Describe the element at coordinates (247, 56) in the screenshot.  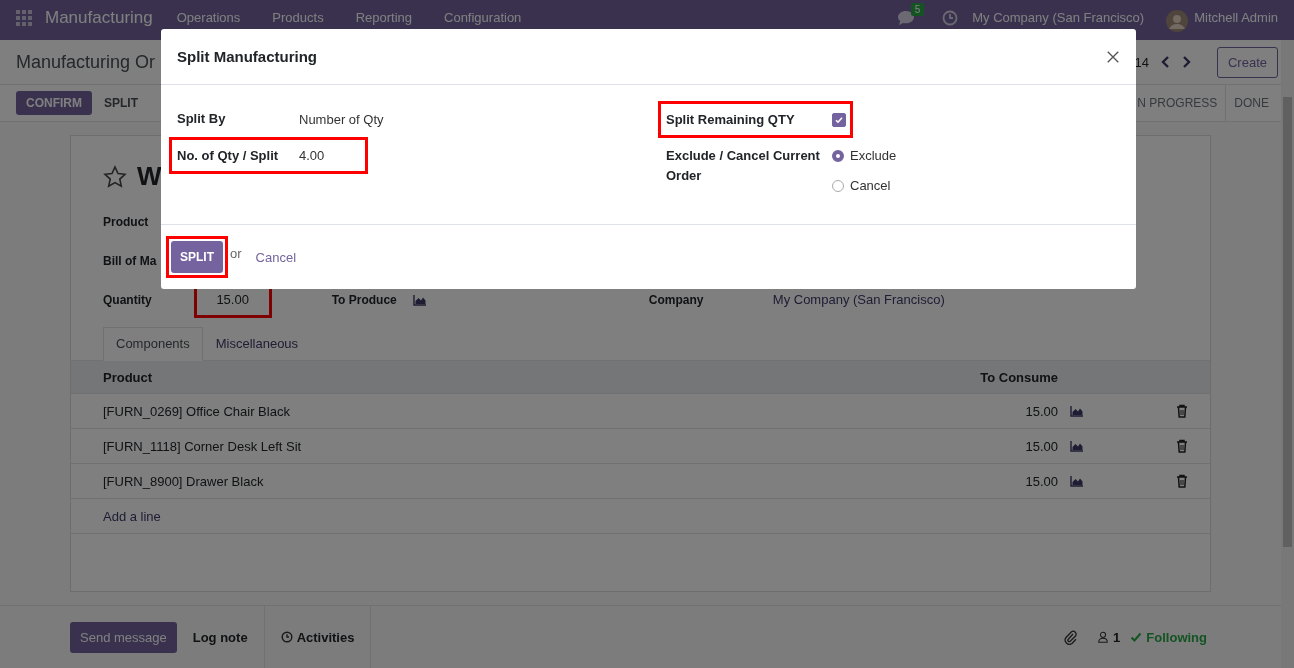
I see `dialog-title: Split Manufacturing` at that location.